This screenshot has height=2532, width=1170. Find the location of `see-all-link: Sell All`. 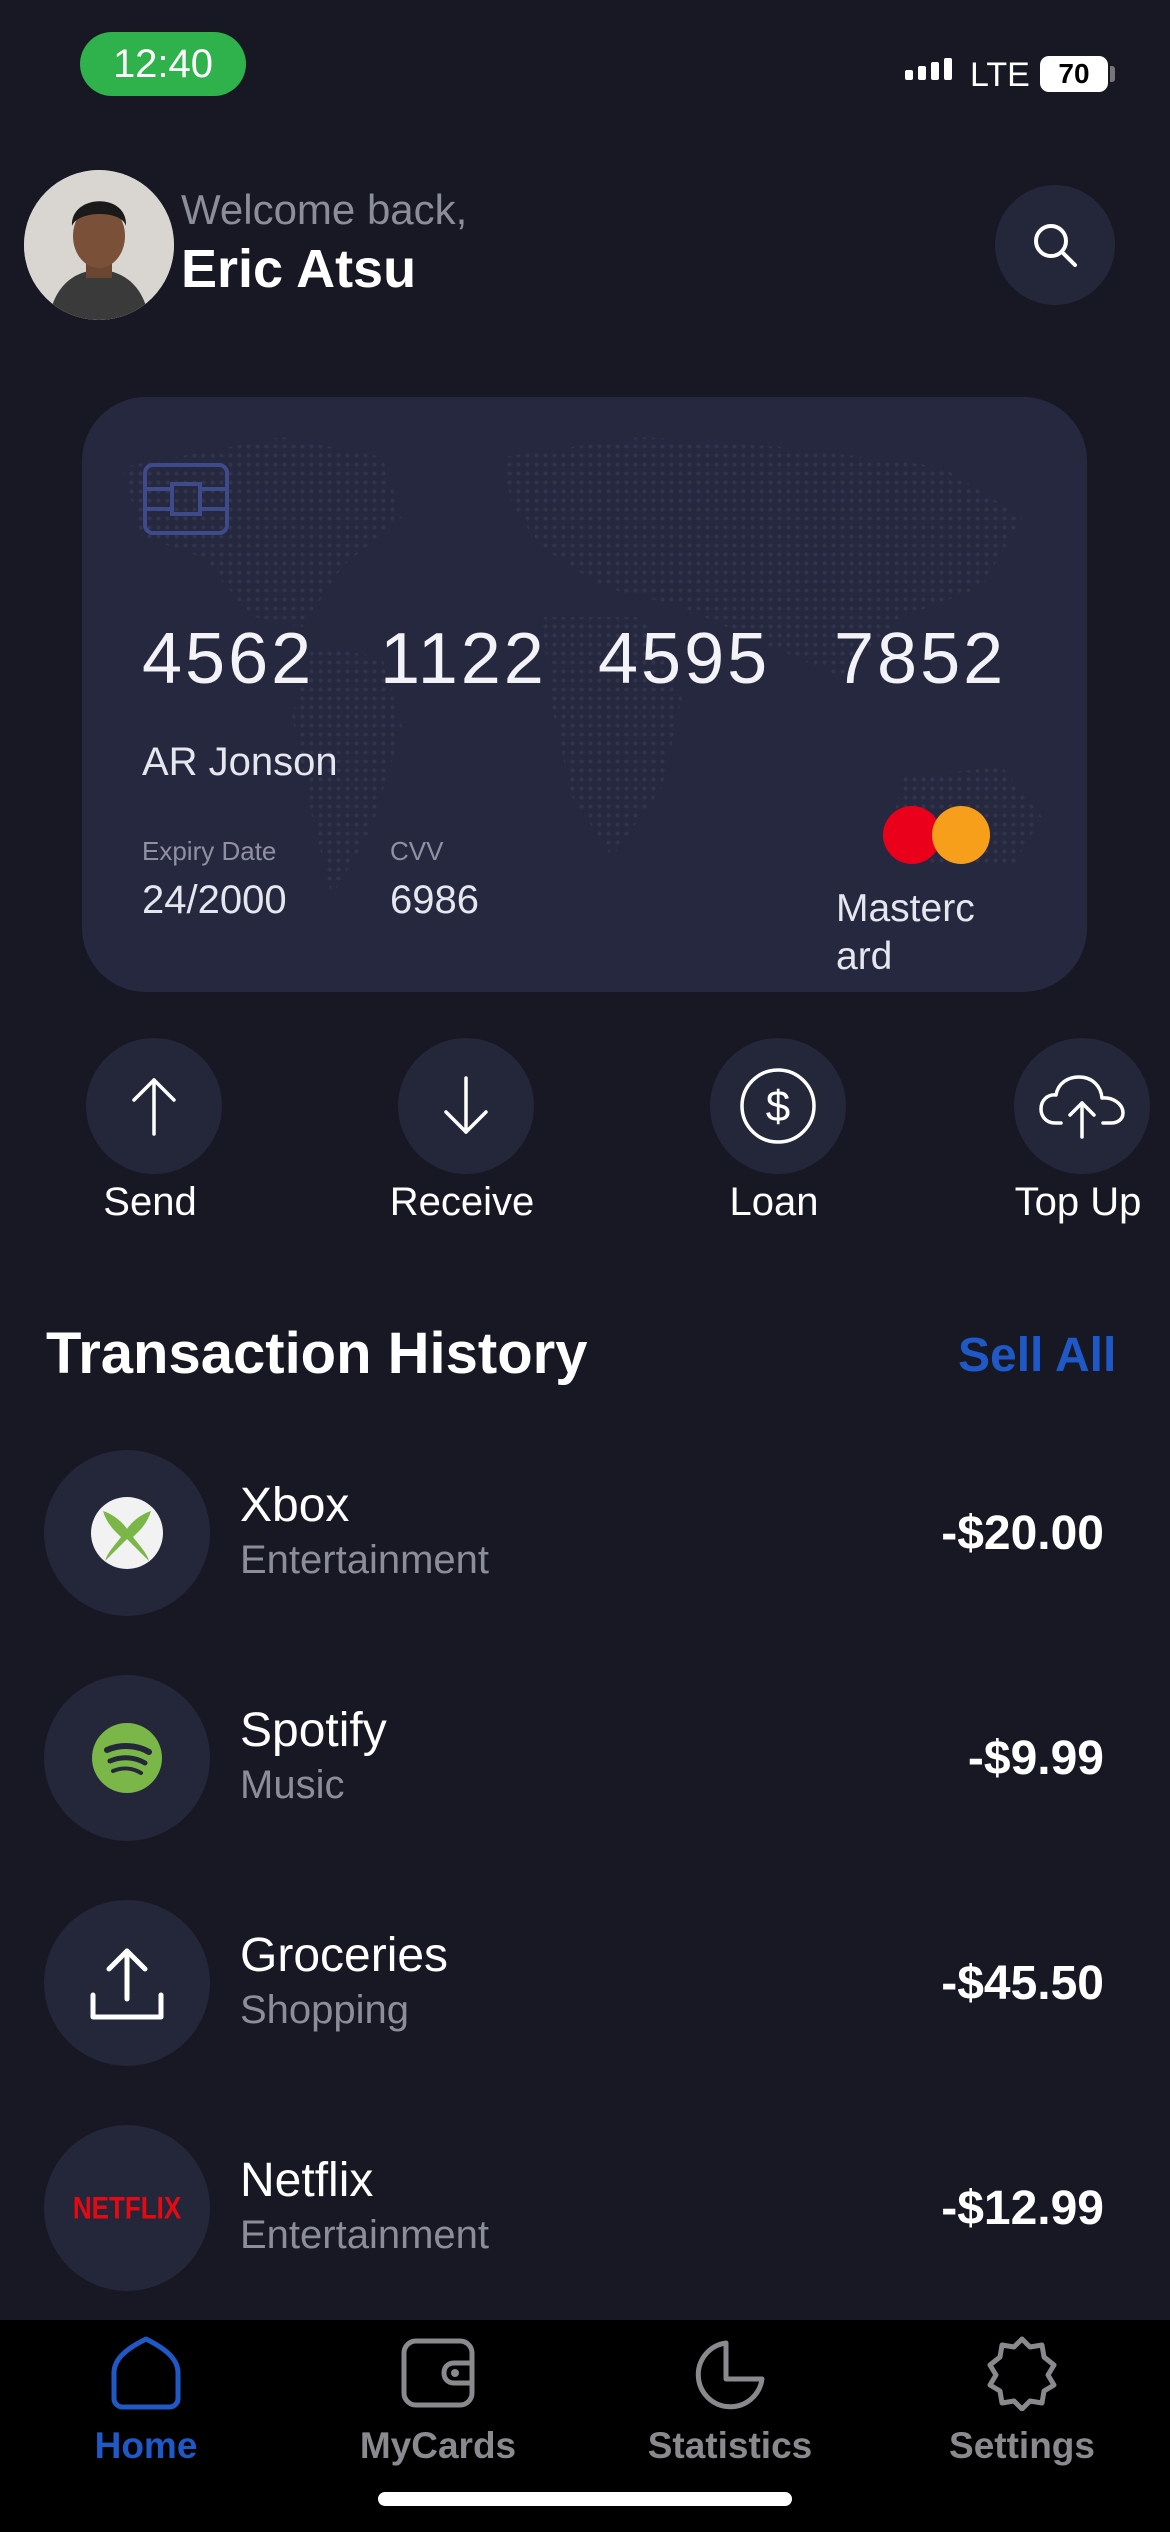

see-all-link: Sell All is located at coordinates (1037, 1355).